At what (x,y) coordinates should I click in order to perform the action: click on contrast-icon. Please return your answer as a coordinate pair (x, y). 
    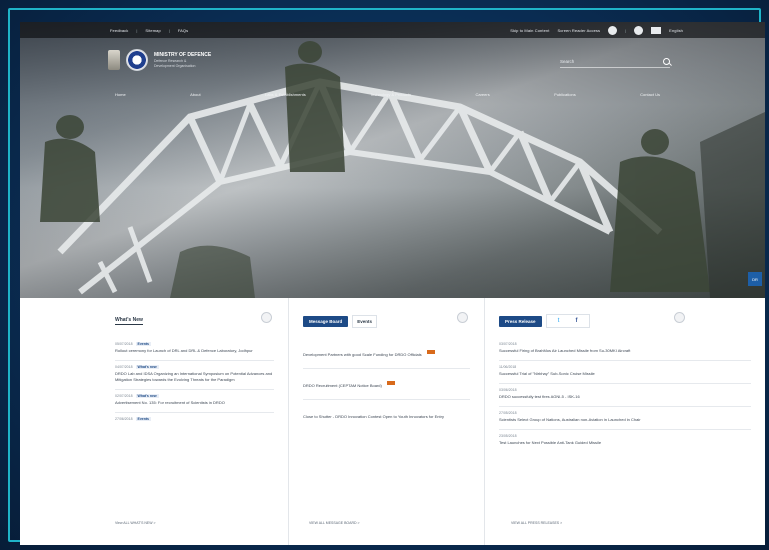
    Looking at the image, I should click on (613, 30).